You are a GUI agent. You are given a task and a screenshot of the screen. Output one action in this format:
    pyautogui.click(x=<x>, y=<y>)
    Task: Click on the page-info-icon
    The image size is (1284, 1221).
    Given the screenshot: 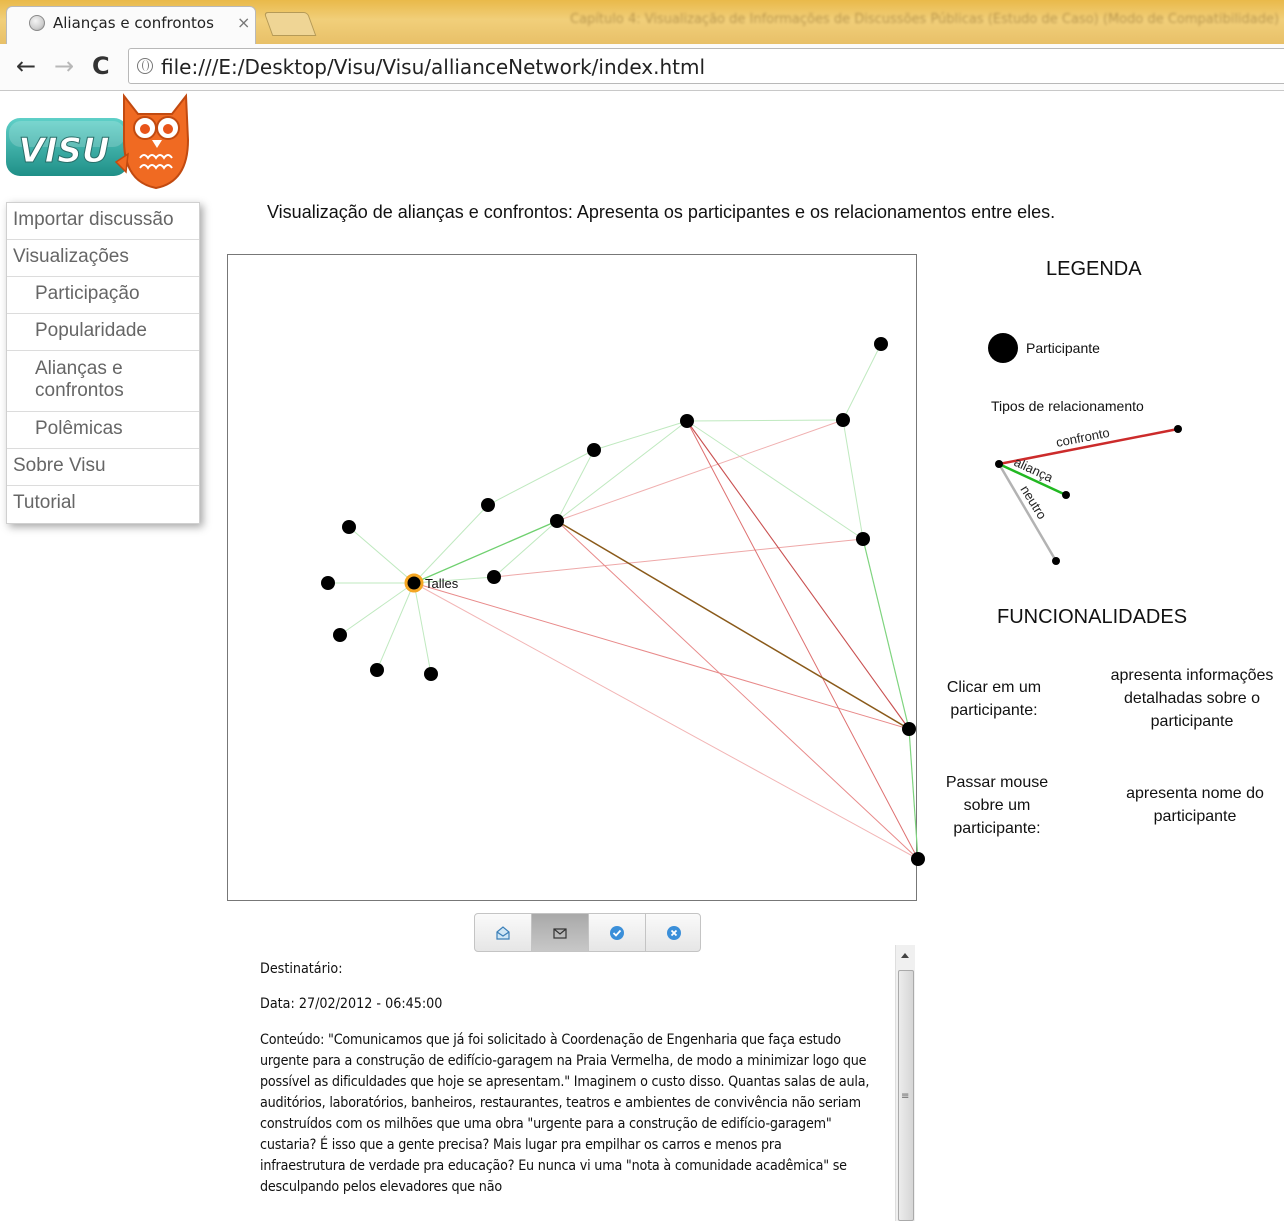 What is the action you would take?
    pyautogui.click(x=145, y=66)
    